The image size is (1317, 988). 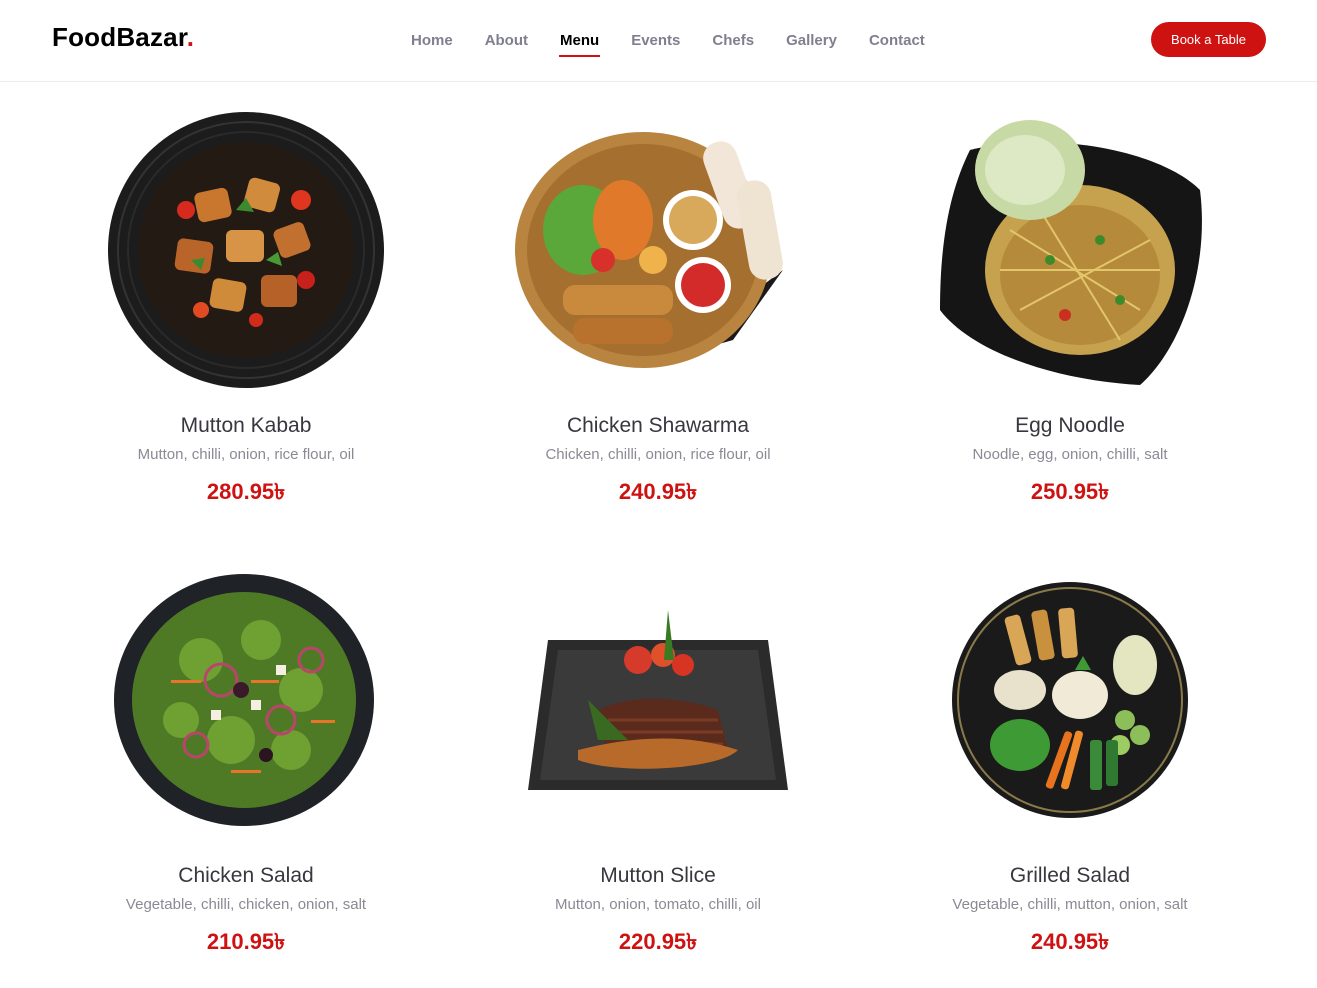 I want to click on nav-contact: Contact, so click(x=897, y=40).